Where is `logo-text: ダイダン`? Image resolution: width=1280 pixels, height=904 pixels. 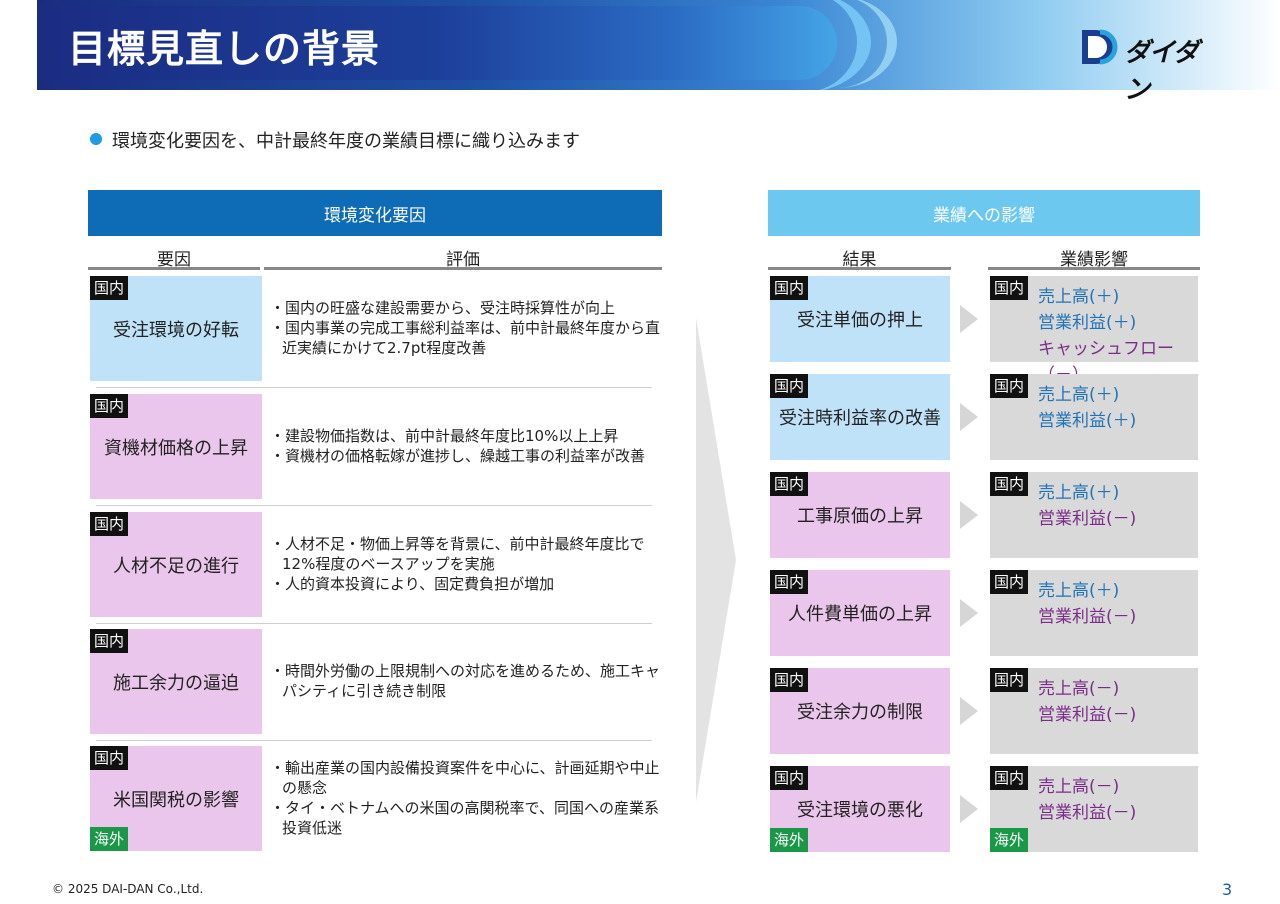 logo-text: ダイダン is located at coordinates (1161, 71).